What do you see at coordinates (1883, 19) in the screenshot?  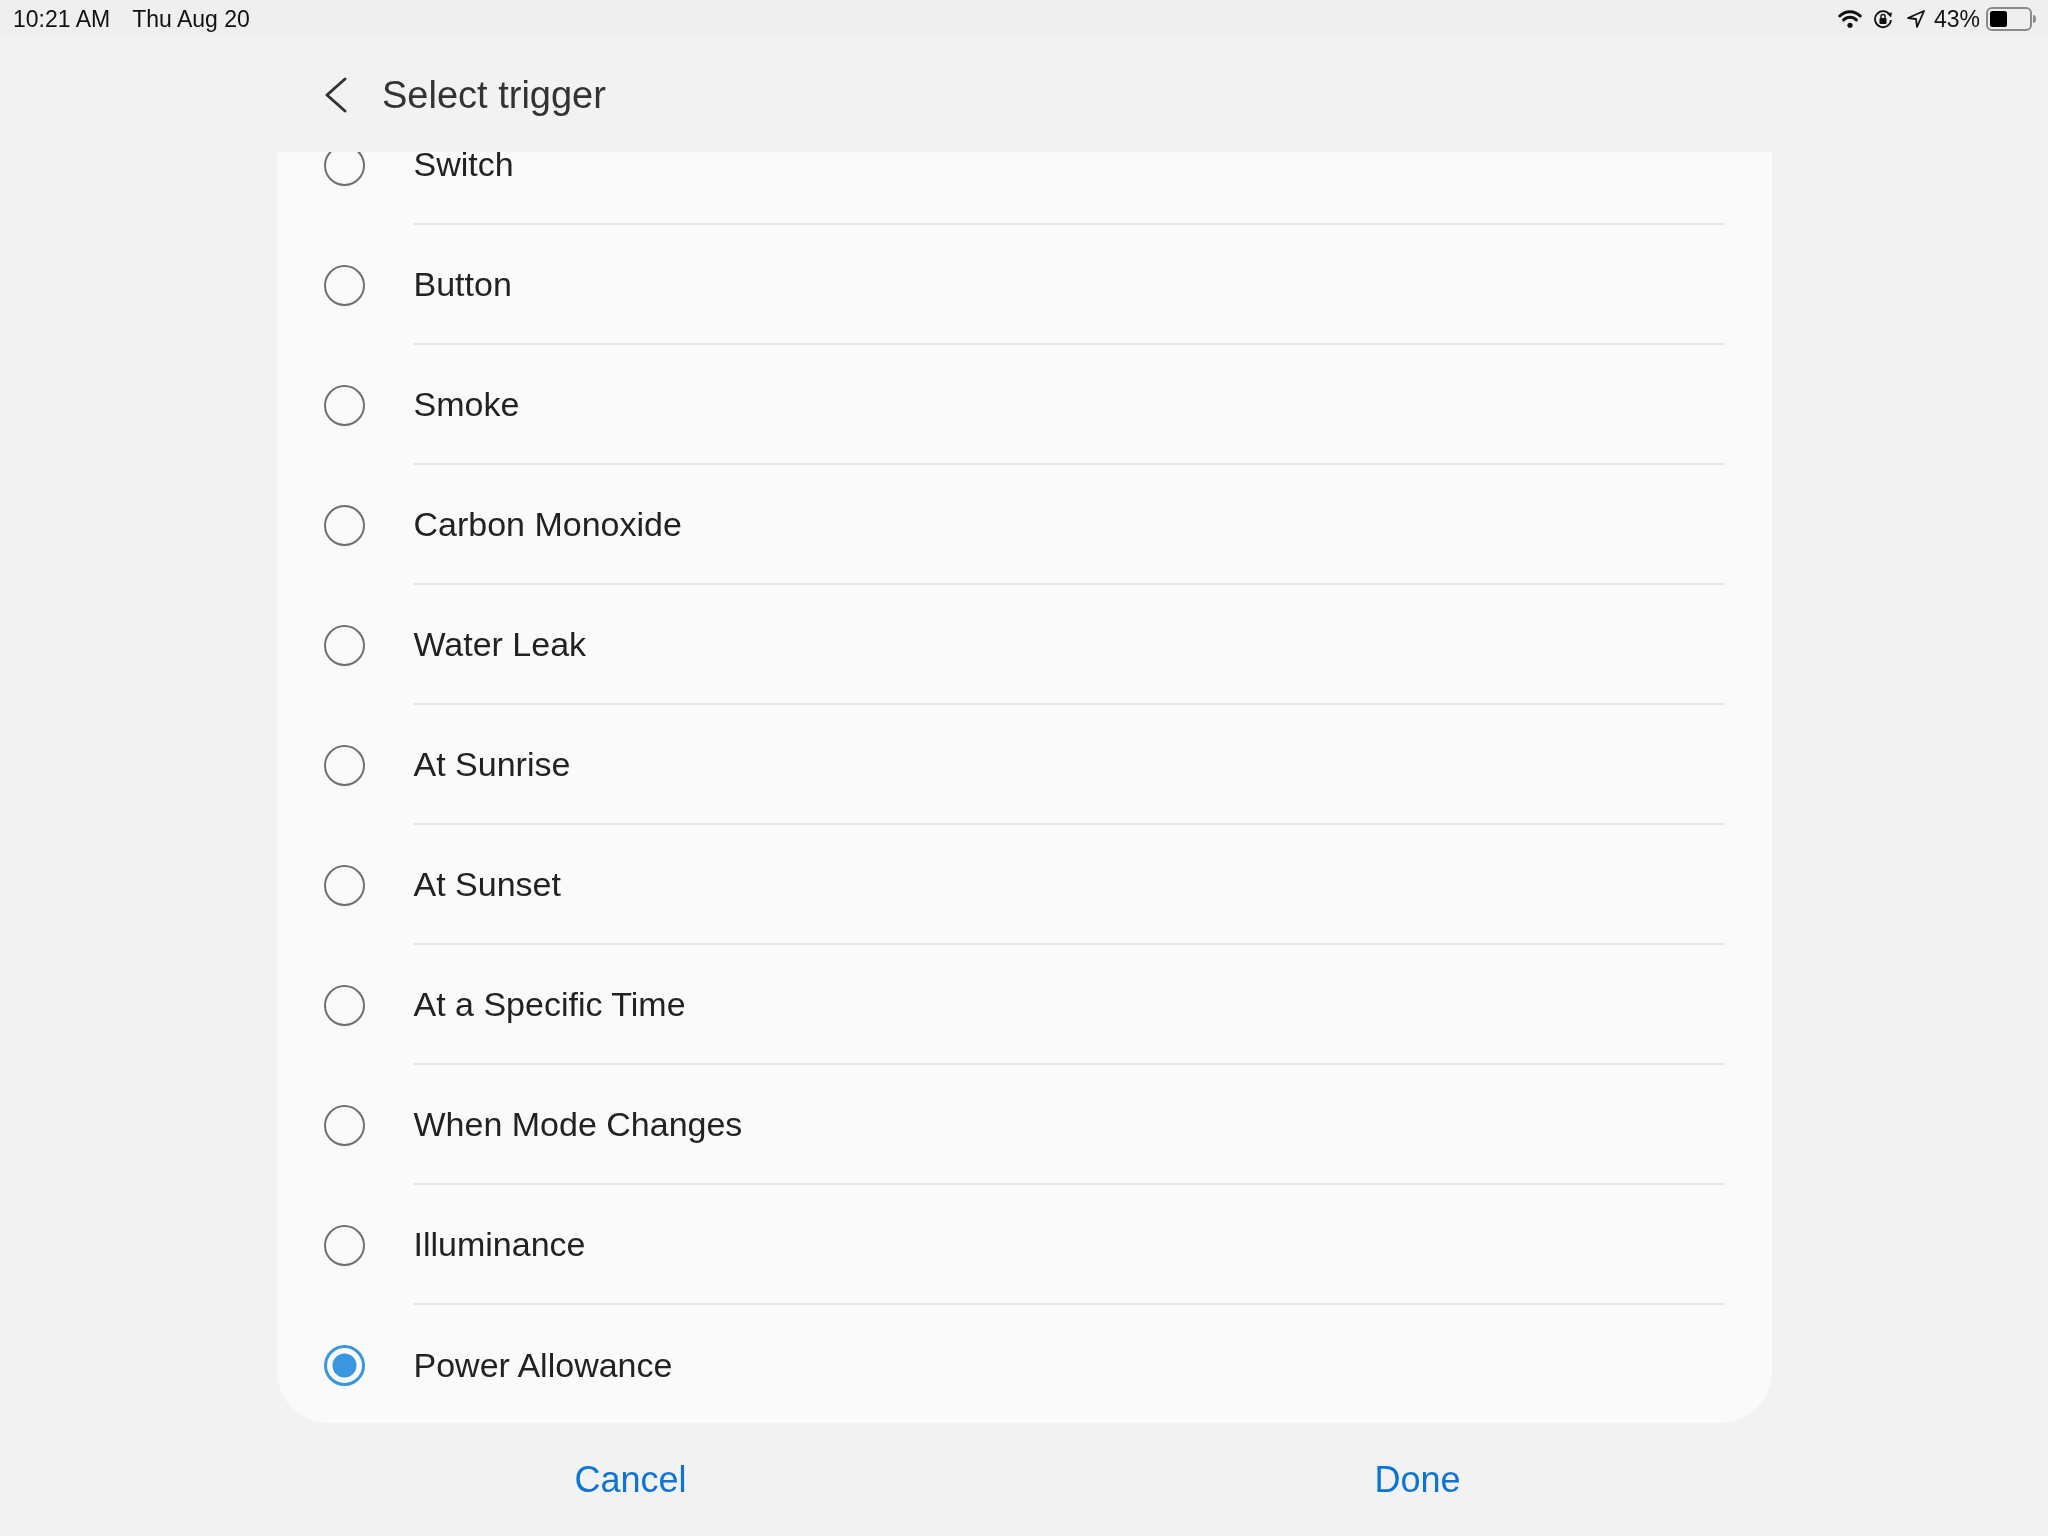 I see `rotation-lock-icon` at bounding box center [1883, 19].